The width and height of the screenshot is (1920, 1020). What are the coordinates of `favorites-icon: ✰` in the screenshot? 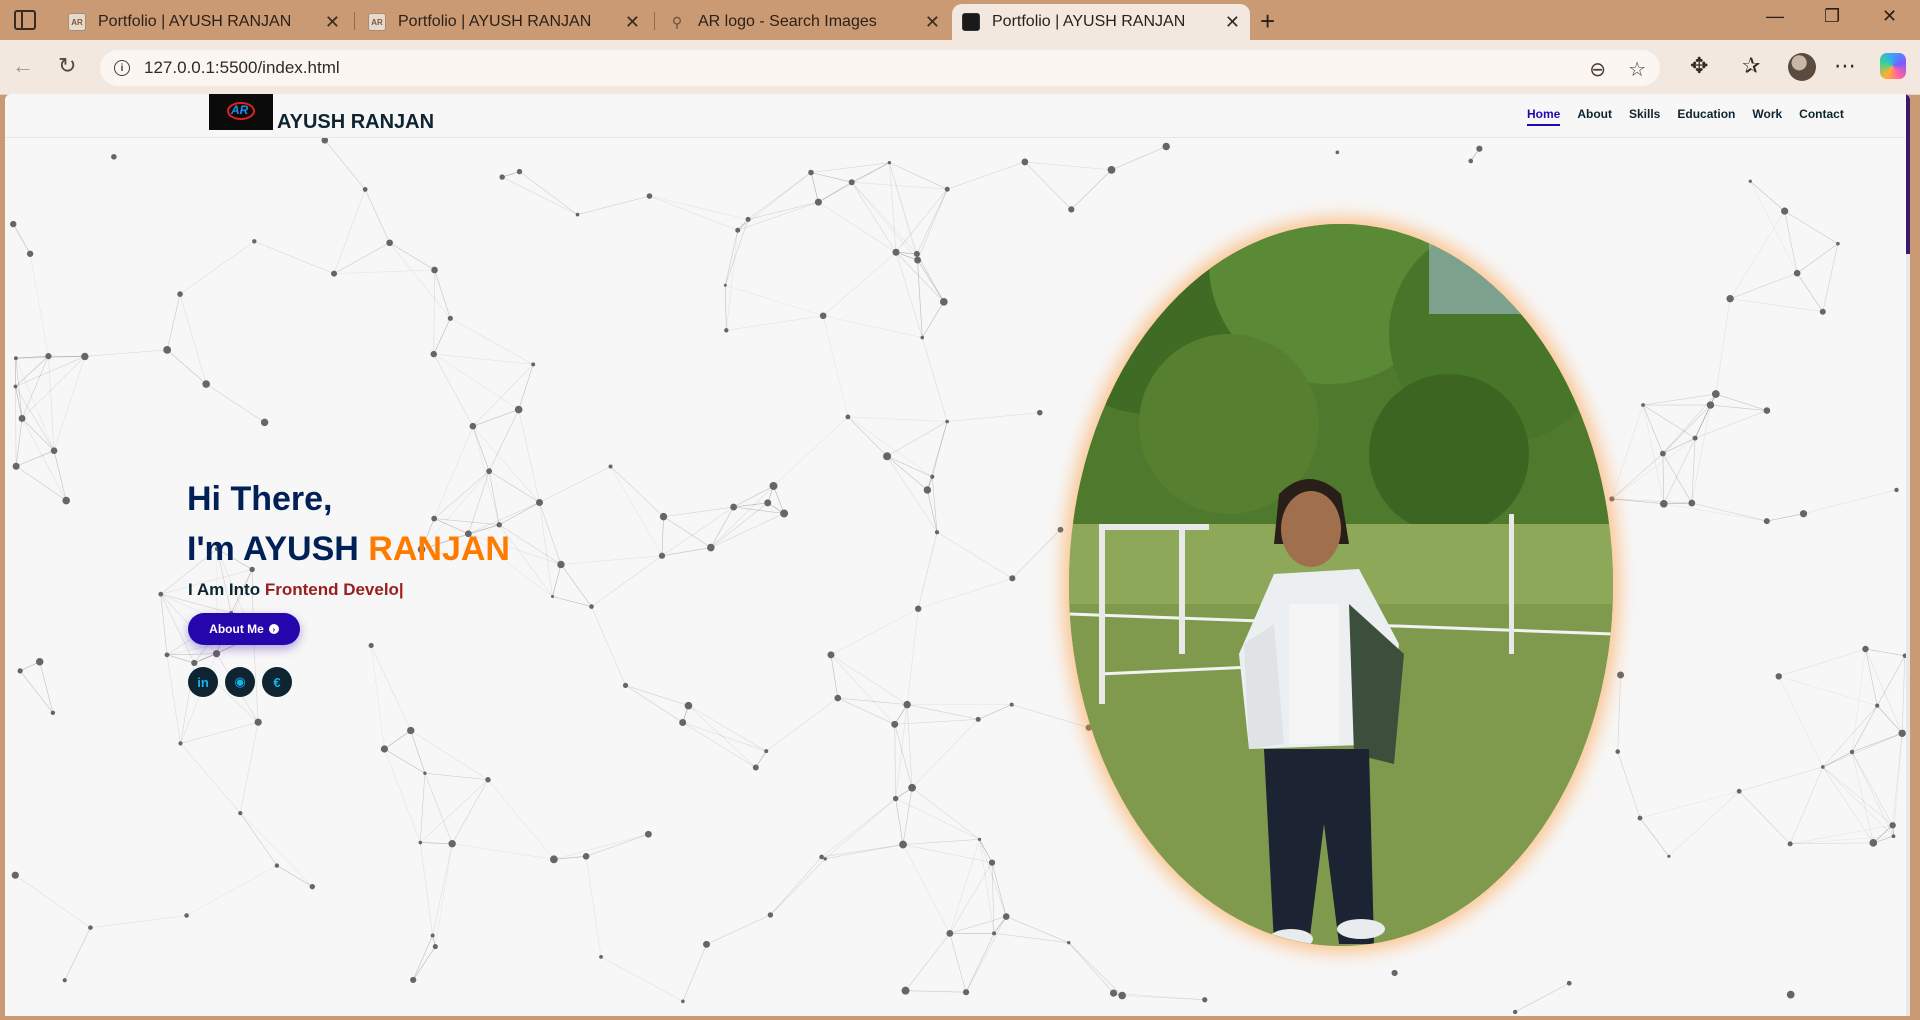 It's located at (1751, 66).